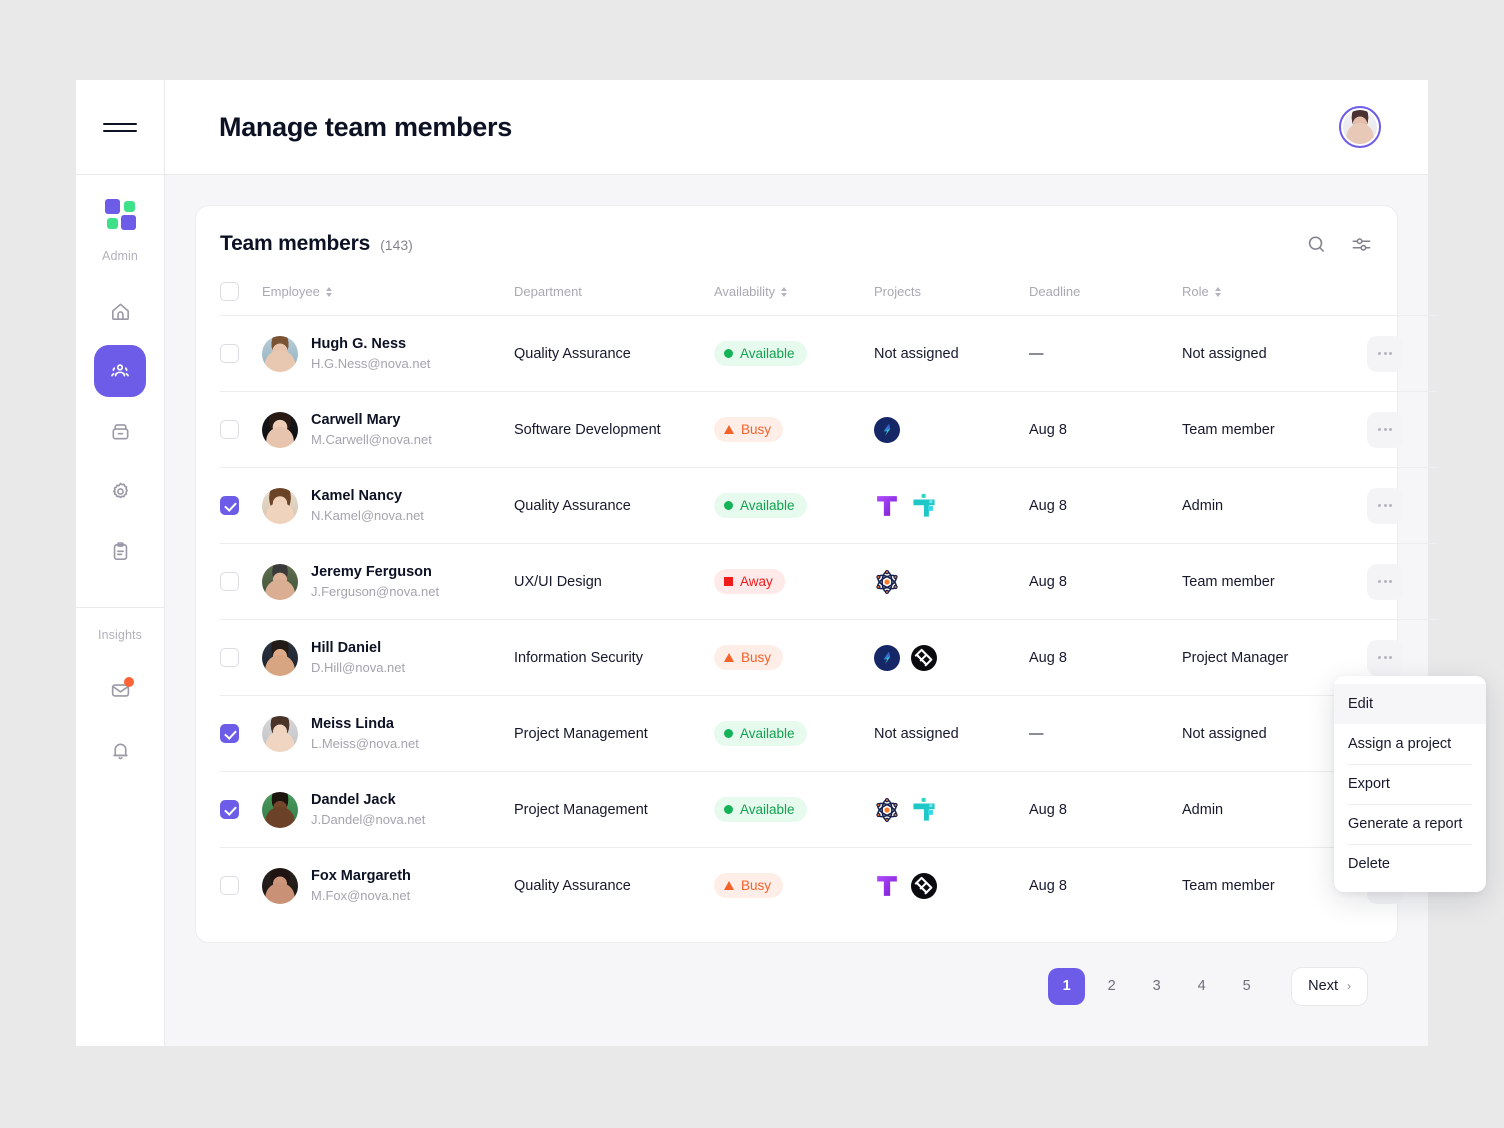 This screenshot has height=1128, width=1504. Describe the element at coordinates (120, 371) in the screenshot. I see `sidebar-item-team-members` at that location.